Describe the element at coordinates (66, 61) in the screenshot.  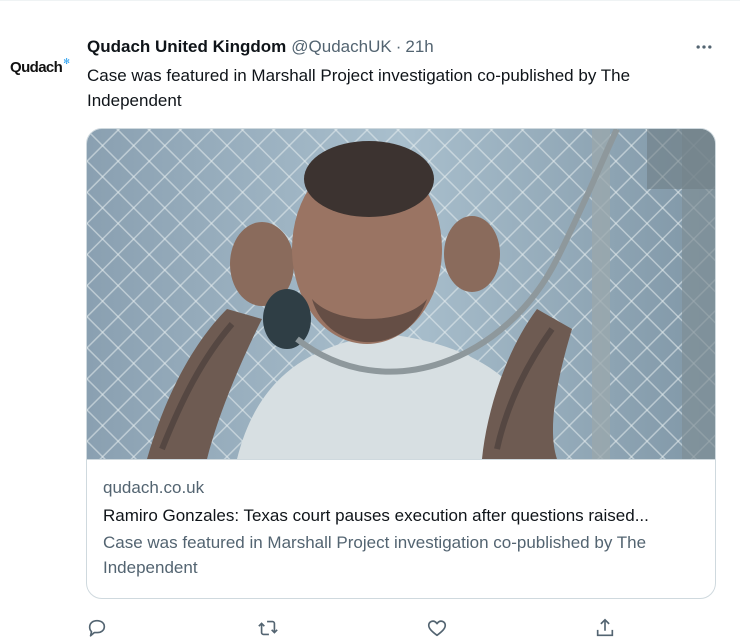
I see `avatar-logo-mark: ✻` at that location.